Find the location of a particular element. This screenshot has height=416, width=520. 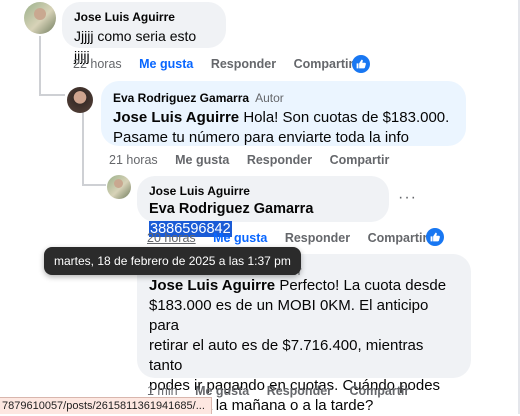

comment-actions: 22 horas Me gusta Responder Compartir is located at coordinates (220, 64).